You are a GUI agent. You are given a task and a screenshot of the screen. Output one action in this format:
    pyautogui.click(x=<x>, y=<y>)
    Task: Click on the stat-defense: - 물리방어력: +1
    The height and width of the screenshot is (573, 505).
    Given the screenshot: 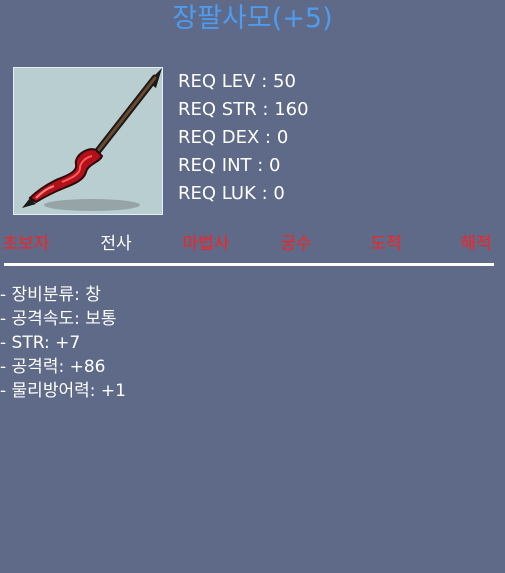 What is the action you would take?
    pyautogui.click(x=63, y=391)
    